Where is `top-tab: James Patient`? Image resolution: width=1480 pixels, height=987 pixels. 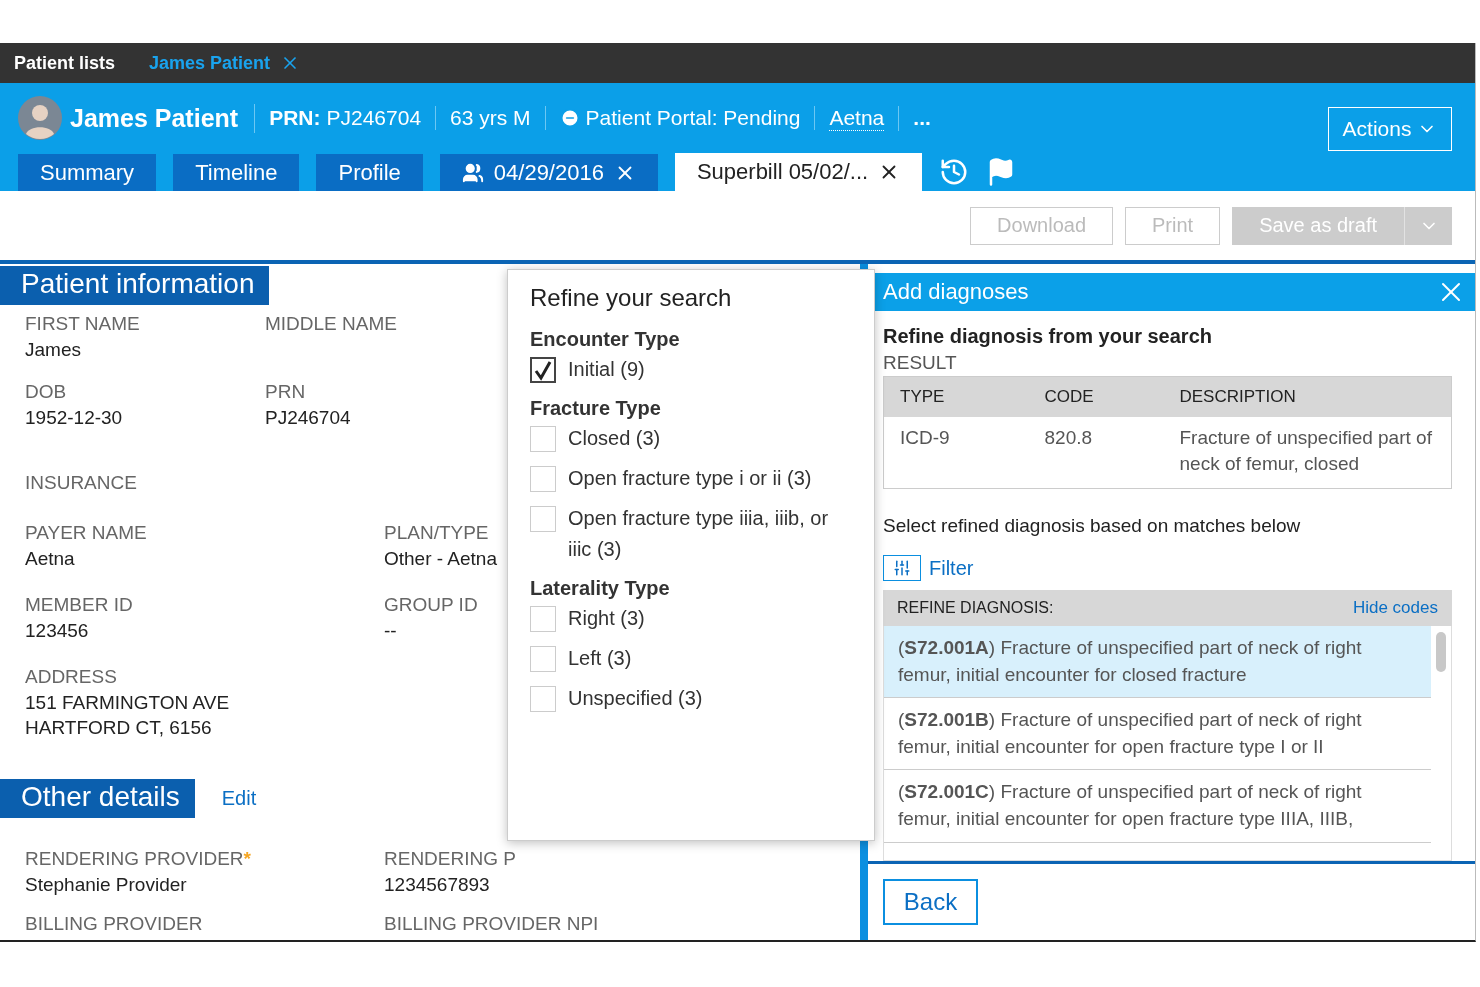
top-tab: James Patient is located at coordinates (210, 63).